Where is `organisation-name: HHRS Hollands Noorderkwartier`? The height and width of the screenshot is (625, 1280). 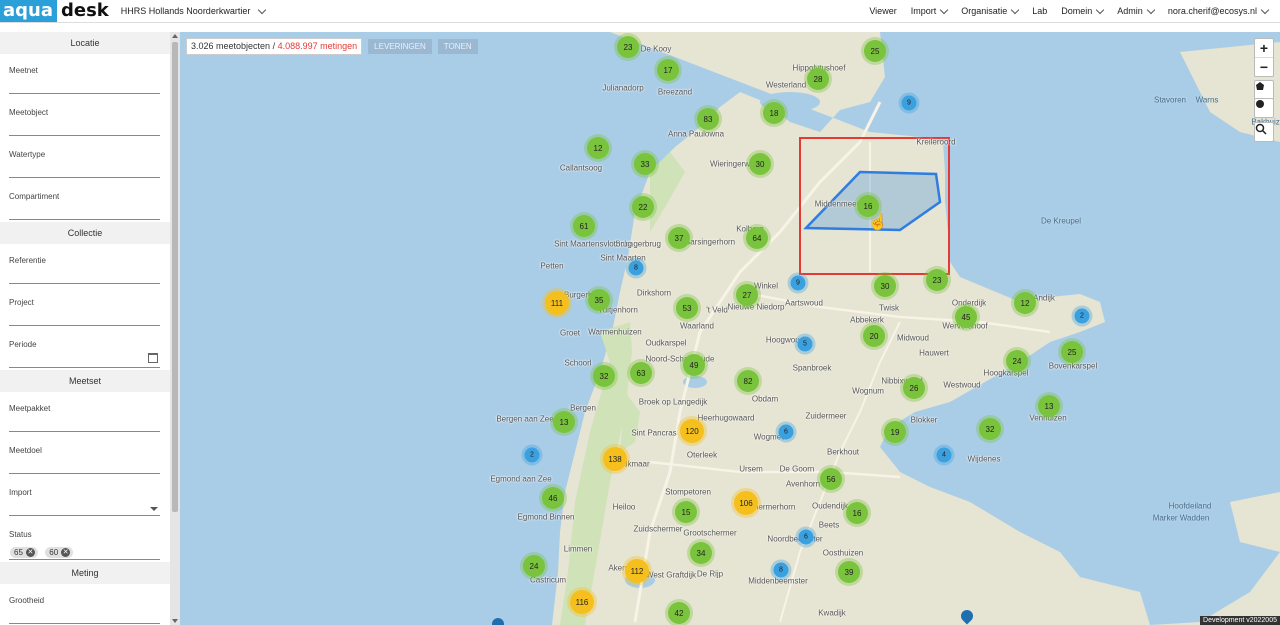 organisation-name: HHRS Hollands Noorderkwartier is located at coordinates (185, 11).